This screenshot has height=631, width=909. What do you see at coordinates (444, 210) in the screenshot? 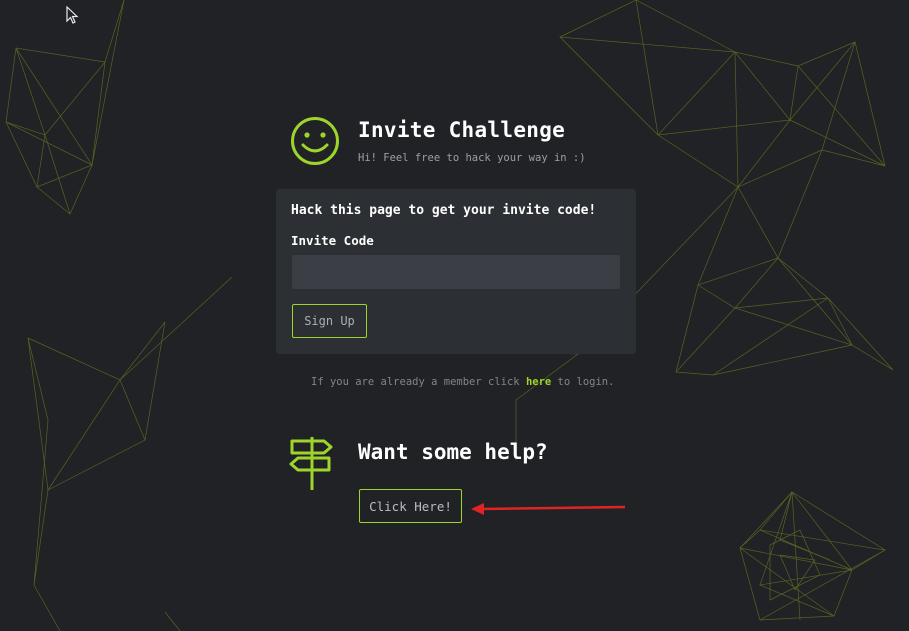
I see `form-heading: Hack this page to get your invite code!` at bounding box center [444, 210].